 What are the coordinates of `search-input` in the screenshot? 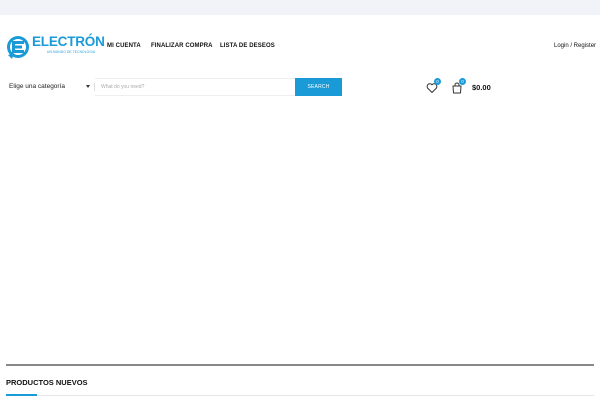 It's located at (195, 87).